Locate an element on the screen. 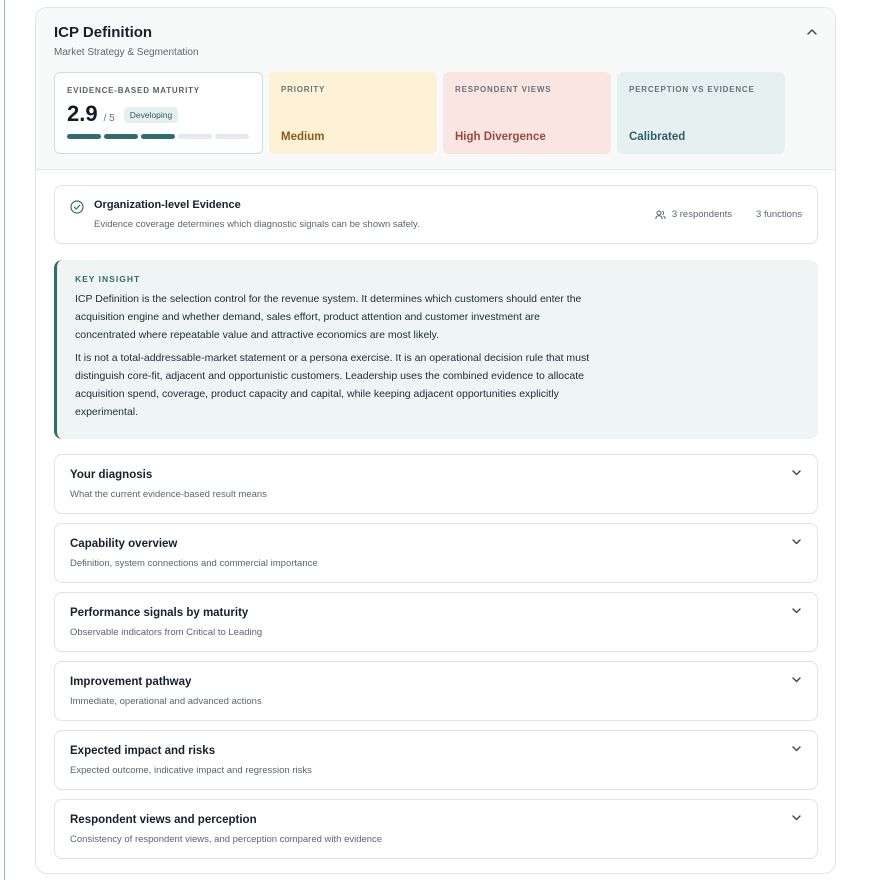 This screenshot has height=880, width=871. functions-count: 3 functions is located at coordinates (779, 214).